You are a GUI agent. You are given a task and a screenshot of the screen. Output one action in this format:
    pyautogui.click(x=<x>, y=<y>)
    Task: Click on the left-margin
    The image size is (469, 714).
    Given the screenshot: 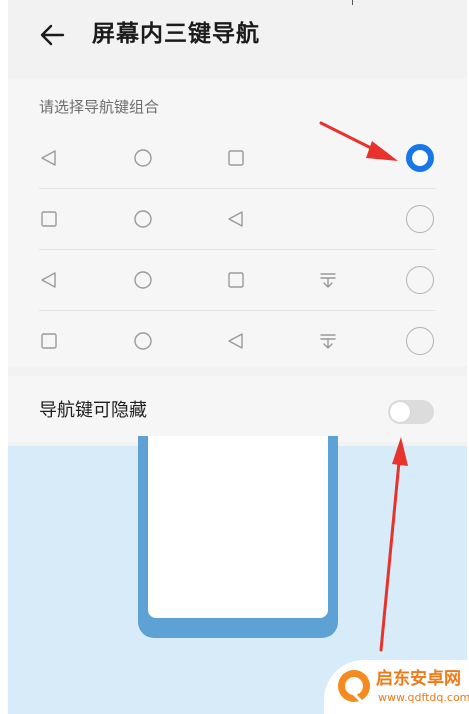 What is the action you would take?
    pyautogui.click(x=4, y=357)
    